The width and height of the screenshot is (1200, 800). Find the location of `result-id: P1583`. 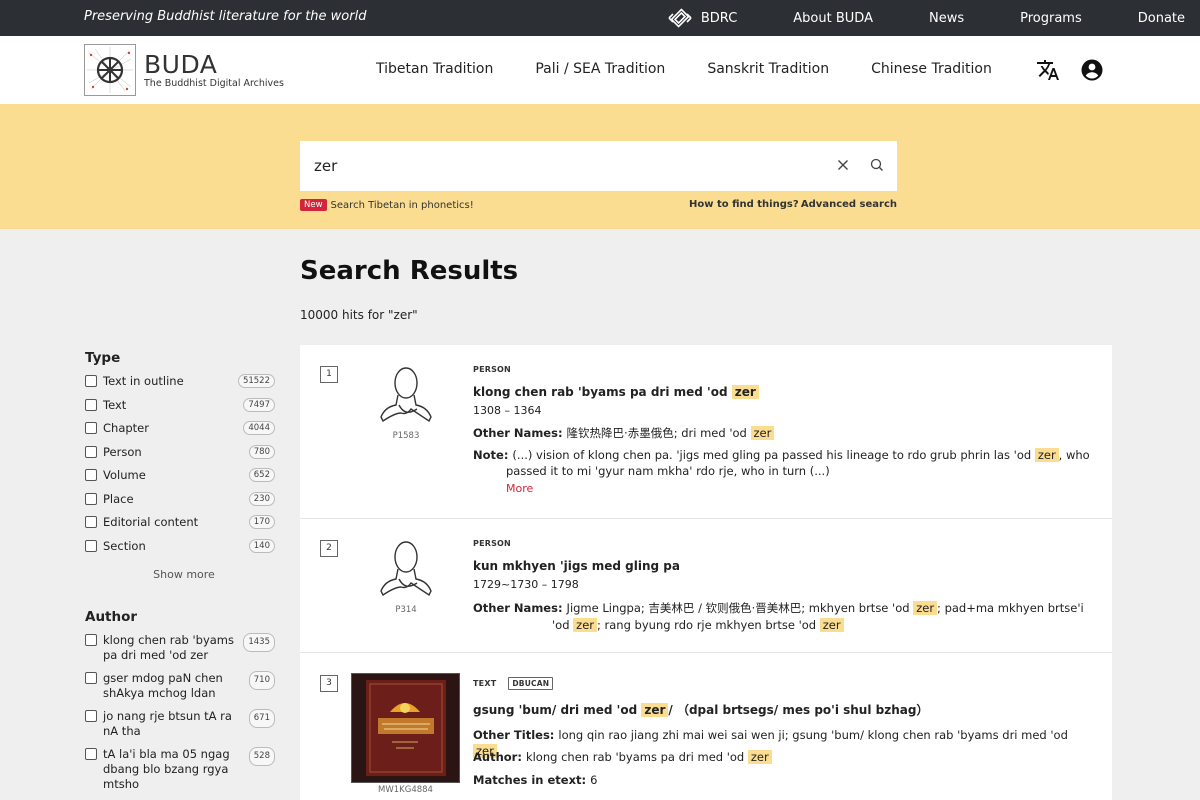

result-id: P1583 is located at coordinates (406, 436).